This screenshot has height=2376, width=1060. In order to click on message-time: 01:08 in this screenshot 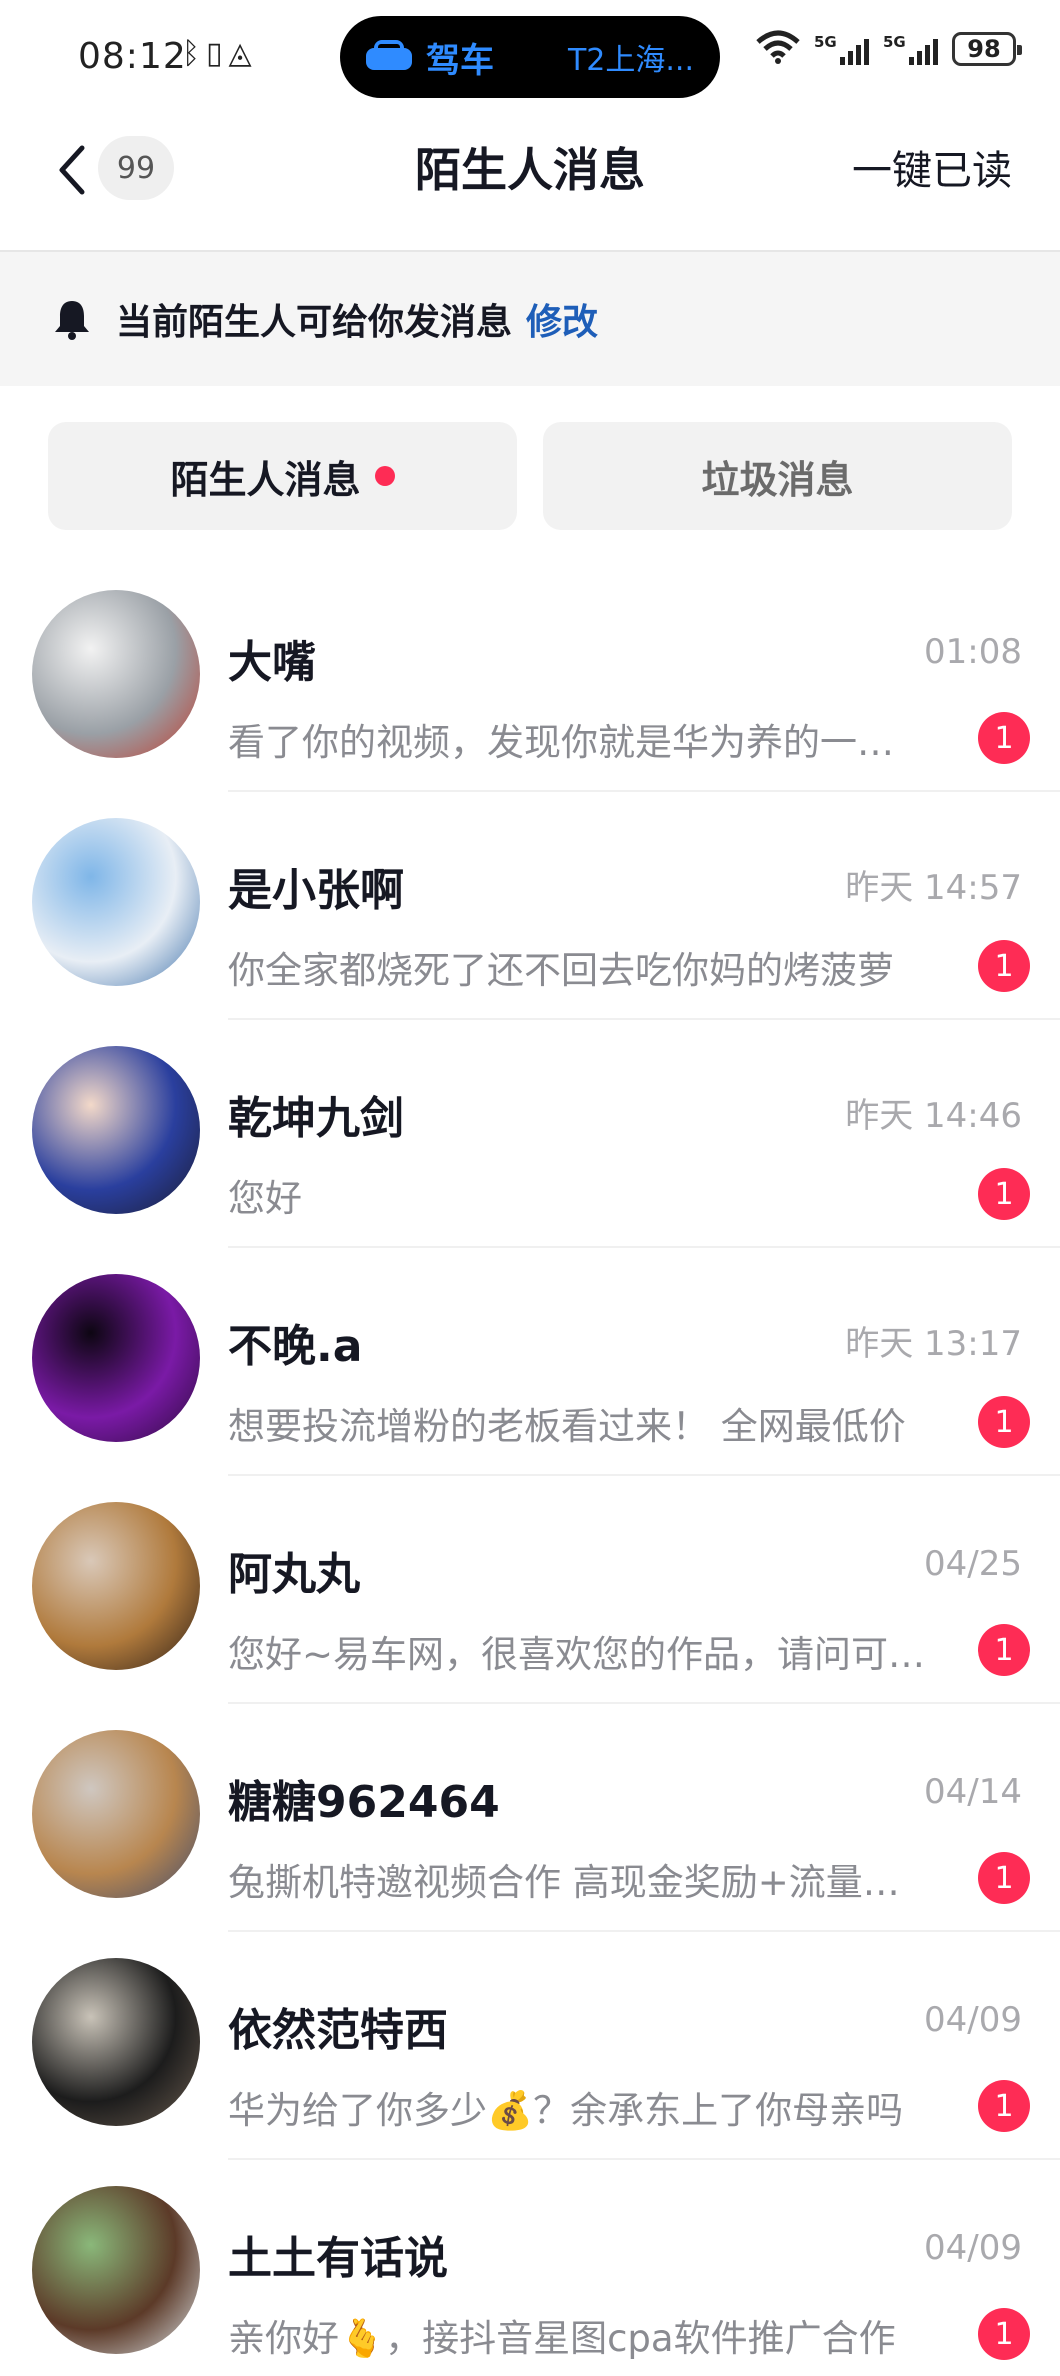, I will do `click(973, 652)`.